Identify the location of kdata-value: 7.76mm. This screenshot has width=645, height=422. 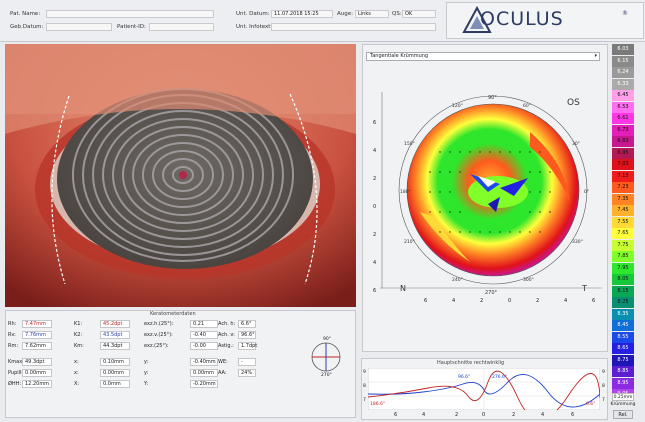
(37, 335).